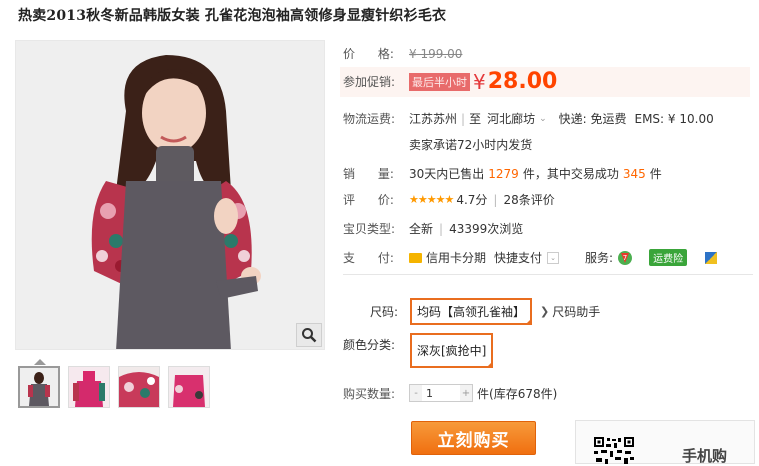 The image size is (759, 466). Describe the element at coordinates (471, 311) in the screenshot. I see `size-option-selected: 均码【高领孔雀袖】` at that location.